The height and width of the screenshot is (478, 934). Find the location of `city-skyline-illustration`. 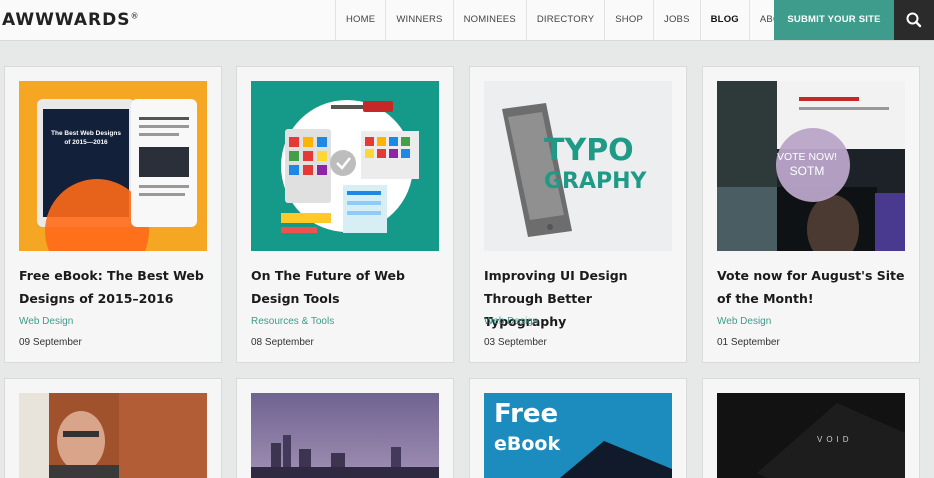

city-skyline-illustration is located at coordinates (345, 435).